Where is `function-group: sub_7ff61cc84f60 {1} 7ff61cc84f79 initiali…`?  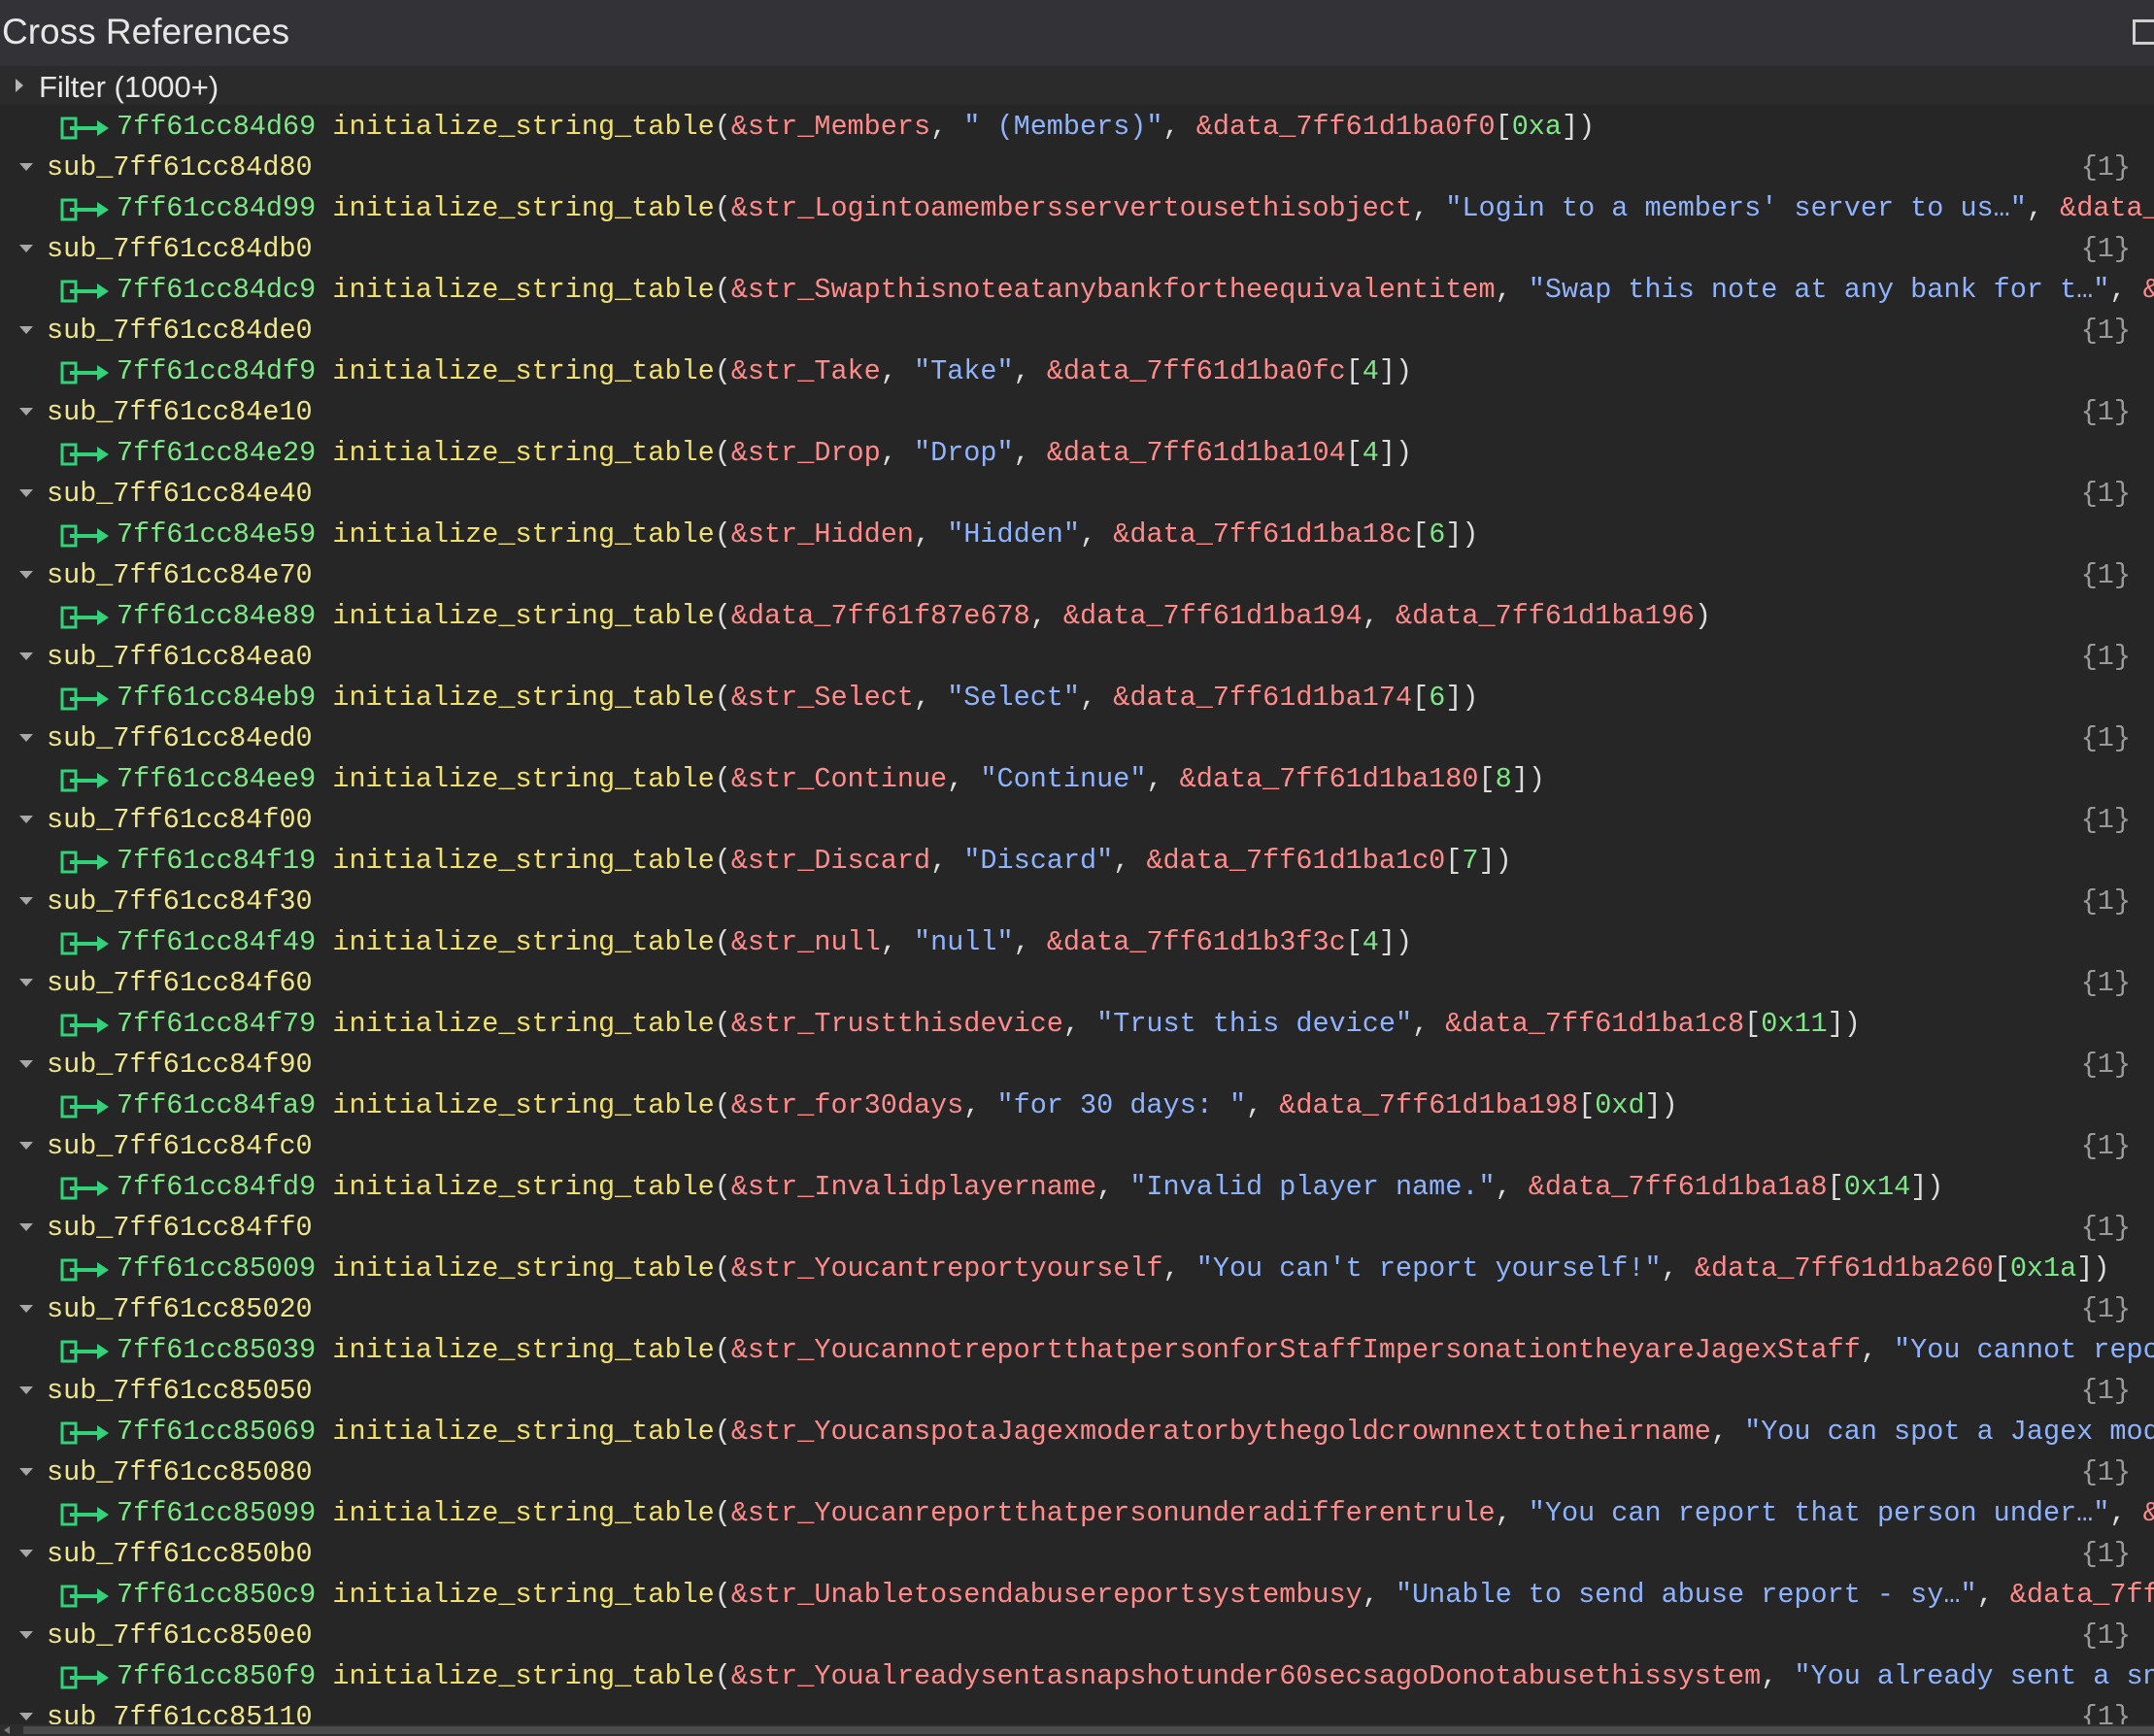
function-group: sub_7ff61cc84f60 {1} 7ff61cc84f79 initiali… is located at coordinates (1077, 1004).